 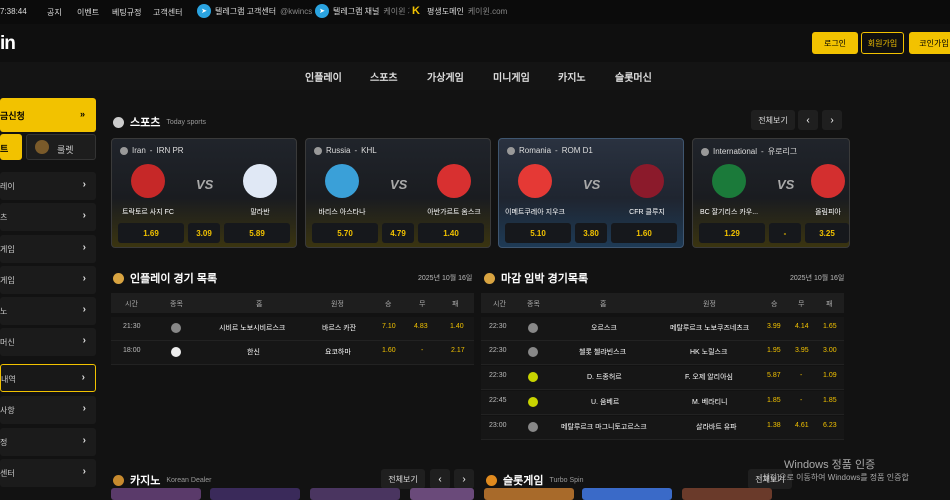 What do you see at coordinates (538, 233) in the screenshot?
I see `odds-home-button: 5.10` at bounding box center [538, 233].